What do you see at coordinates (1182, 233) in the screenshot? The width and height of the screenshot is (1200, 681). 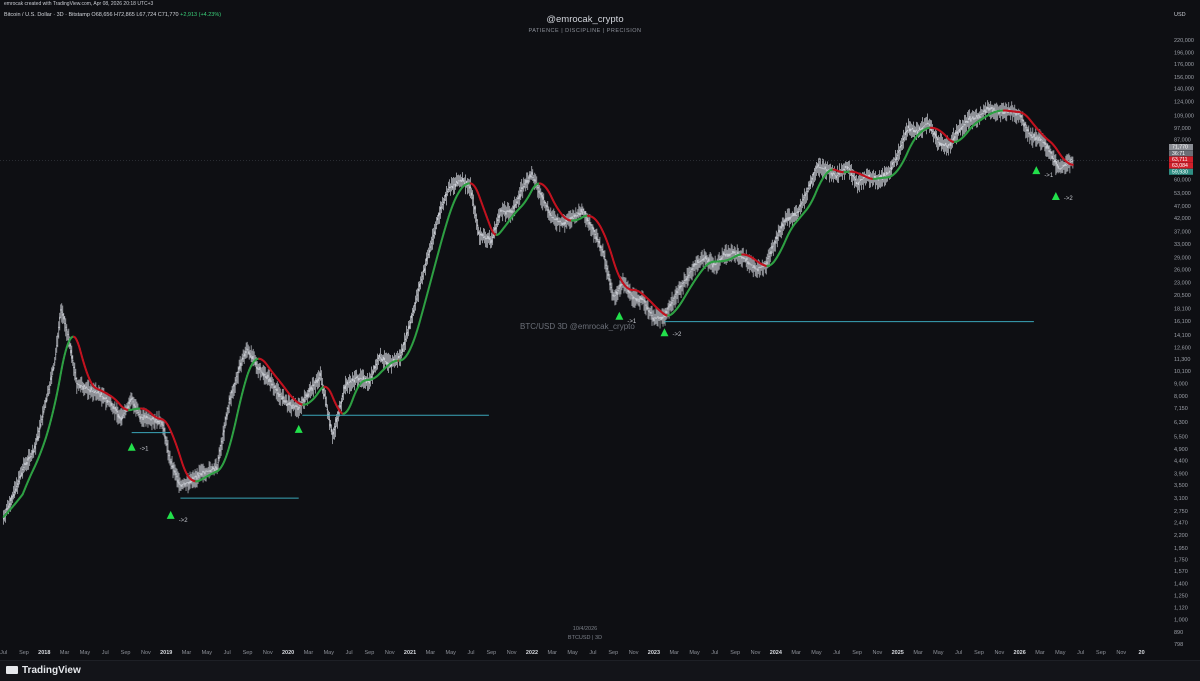 I see `y-tick-label: 37,000` at bounding box center [1182, 233].